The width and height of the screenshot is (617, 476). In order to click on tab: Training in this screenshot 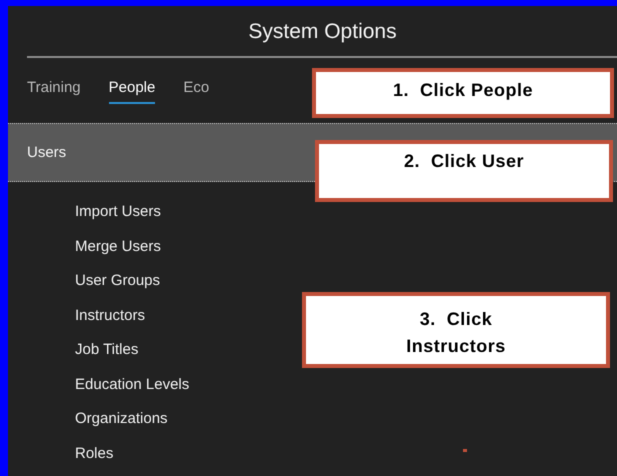, I will do `click(54, 91)`.